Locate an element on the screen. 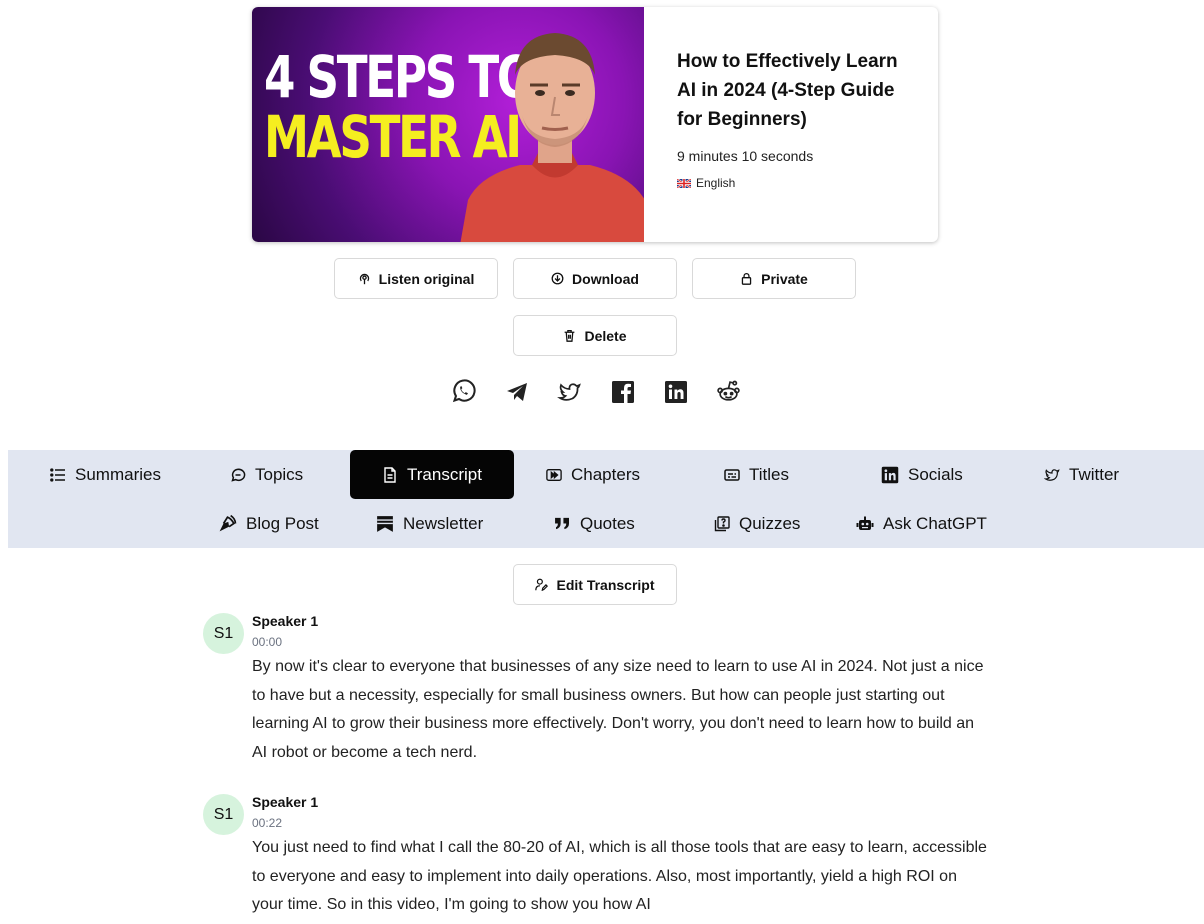 The height and width of the screenshot is (924, 1204). tab-twitter: Twitter is located at coordinates (1081, 474).